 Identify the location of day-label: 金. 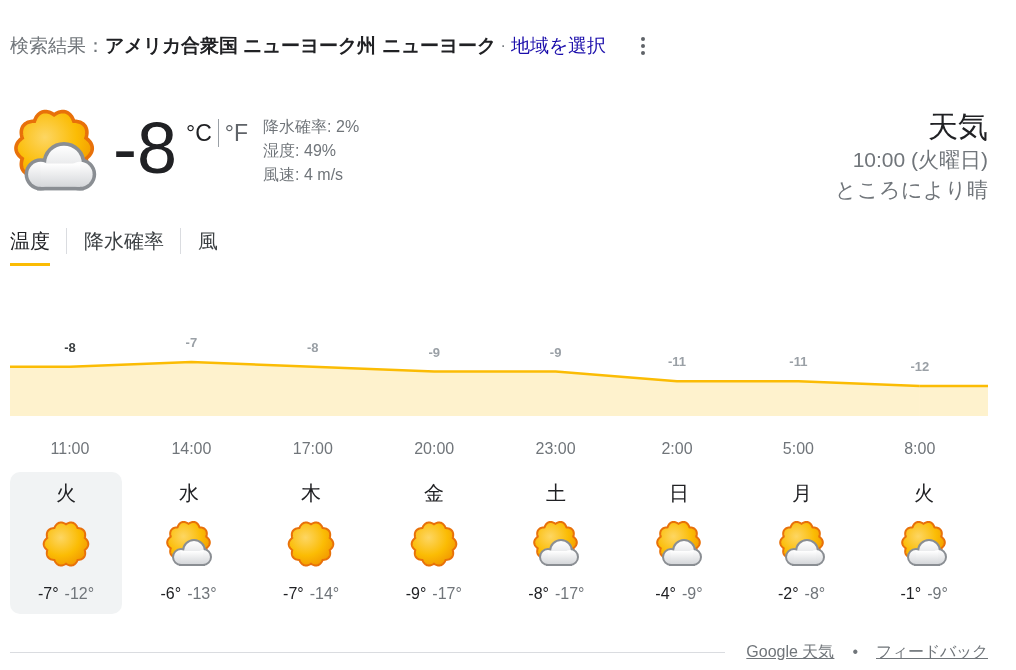
(433, 493).